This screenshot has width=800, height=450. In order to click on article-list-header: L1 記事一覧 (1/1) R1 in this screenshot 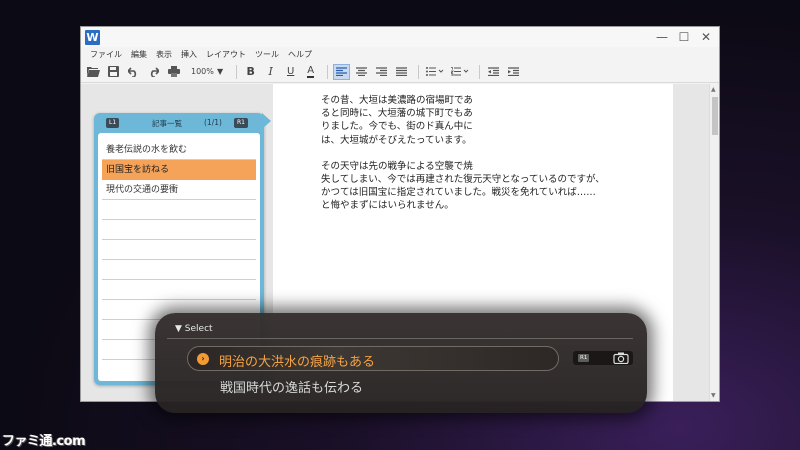, I will do `click(179, 123)`.